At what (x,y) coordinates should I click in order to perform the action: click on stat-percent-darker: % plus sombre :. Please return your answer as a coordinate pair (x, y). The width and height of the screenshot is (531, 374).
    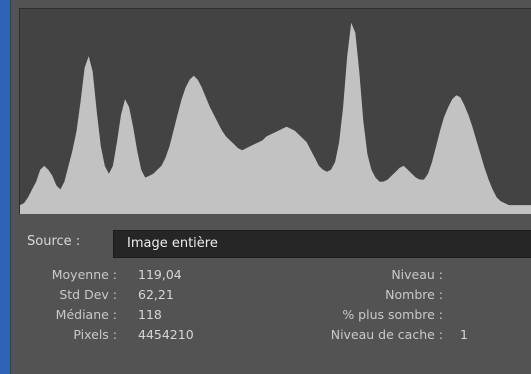
    Looking at the image, I should click on (371, 316).